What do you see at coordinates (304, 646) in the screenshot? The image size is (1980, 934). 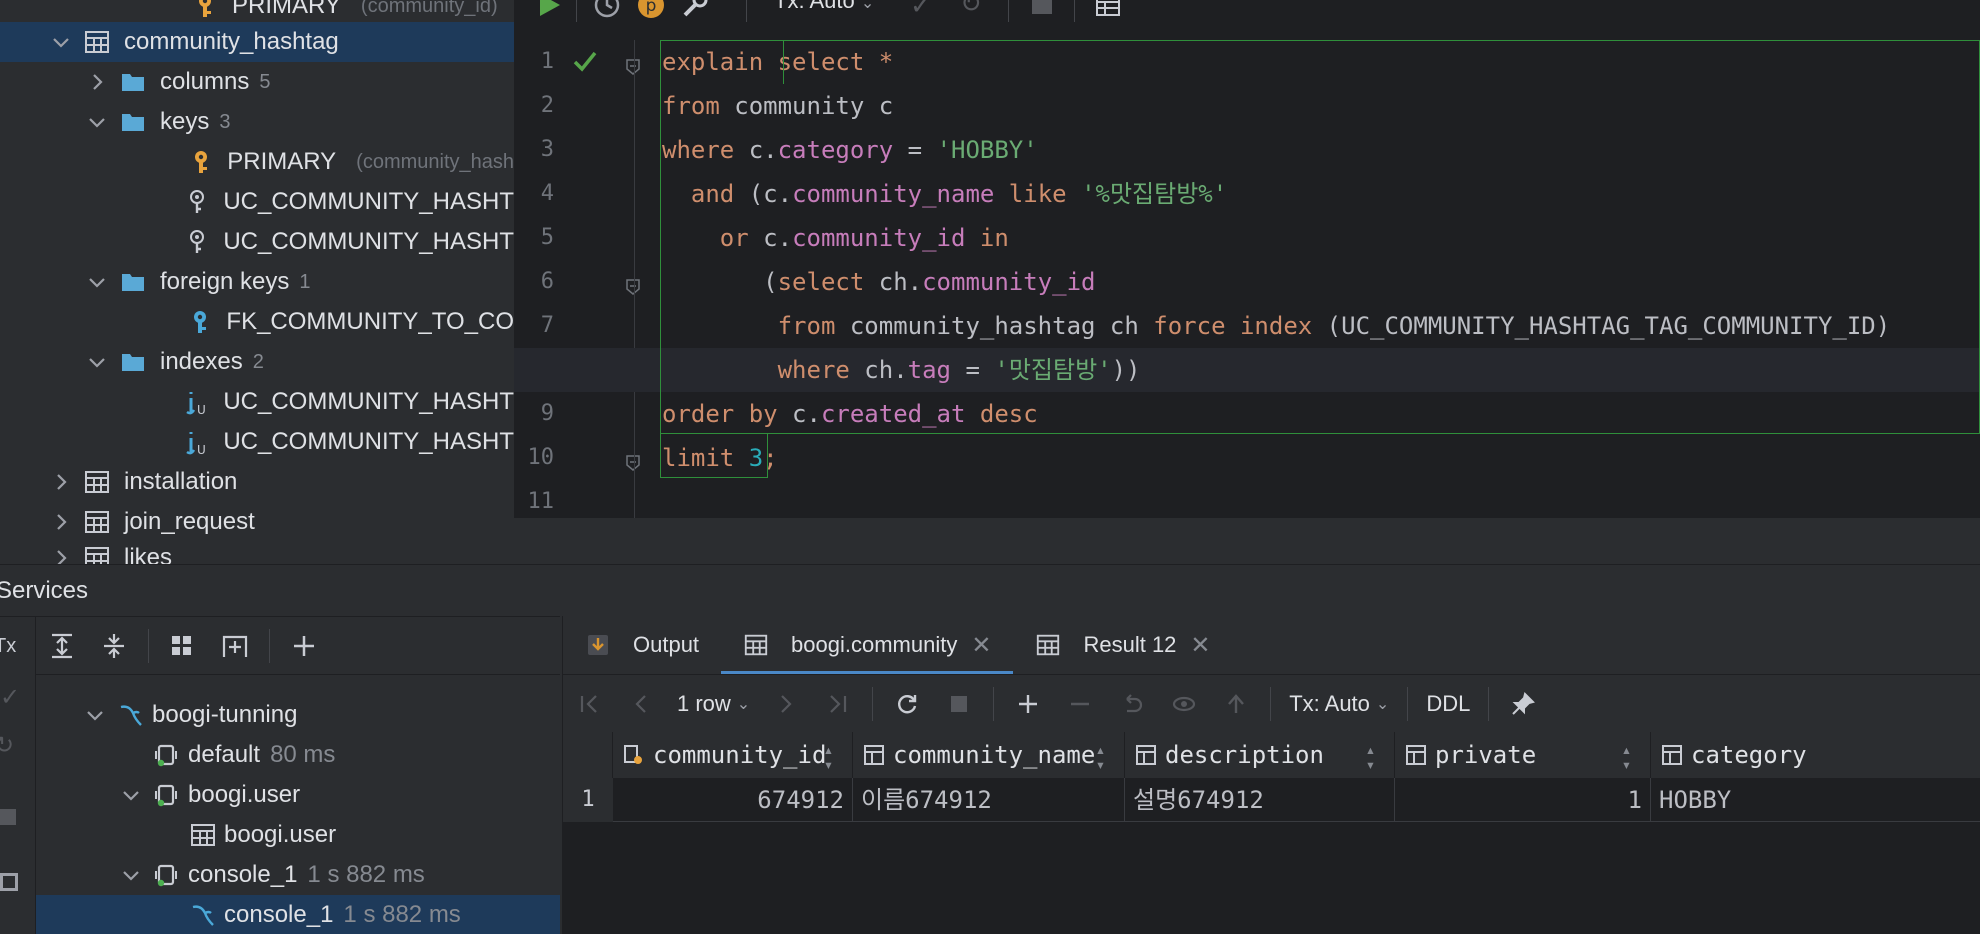 I see `add-service-icon` at bounding box center [304, 646].